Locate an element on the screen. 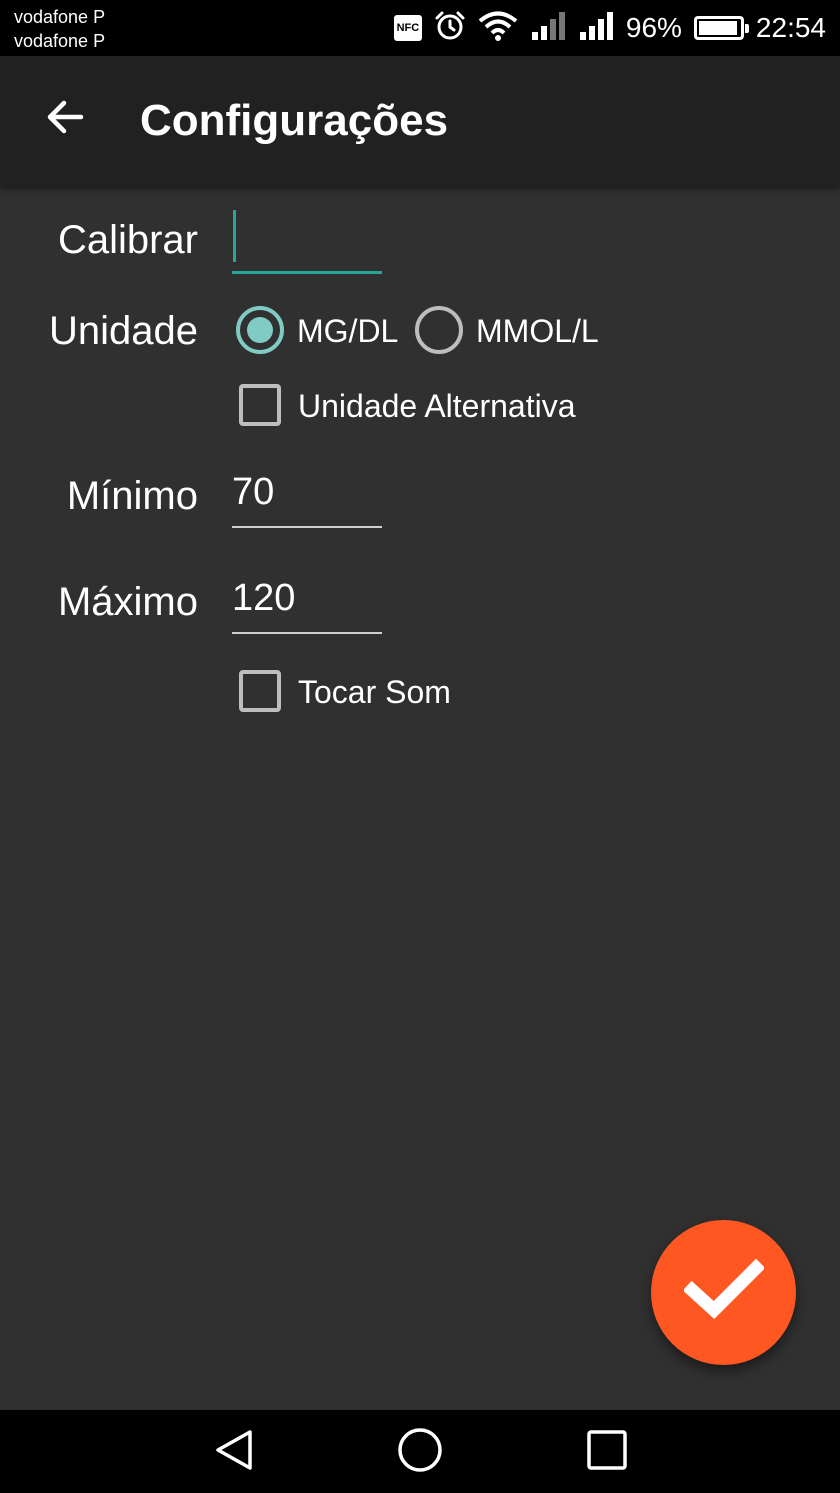  navigation-bar is located at coordinates (420, 1451).